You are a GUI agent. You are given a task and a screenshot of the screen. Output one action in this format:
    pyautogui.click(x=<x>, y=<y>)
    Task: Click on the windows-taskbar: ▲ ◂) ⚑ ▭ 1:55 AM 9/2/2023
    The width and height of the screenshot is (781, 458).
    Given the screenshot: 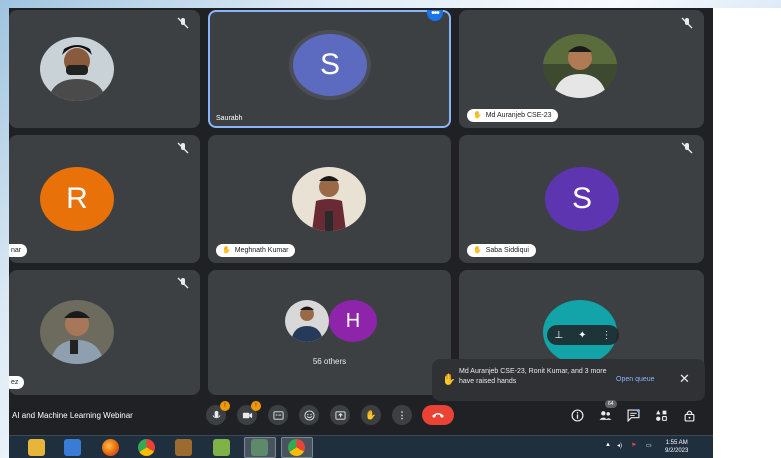 What is the action you would take?
    pyautogui.click(x=361, y=446)
    